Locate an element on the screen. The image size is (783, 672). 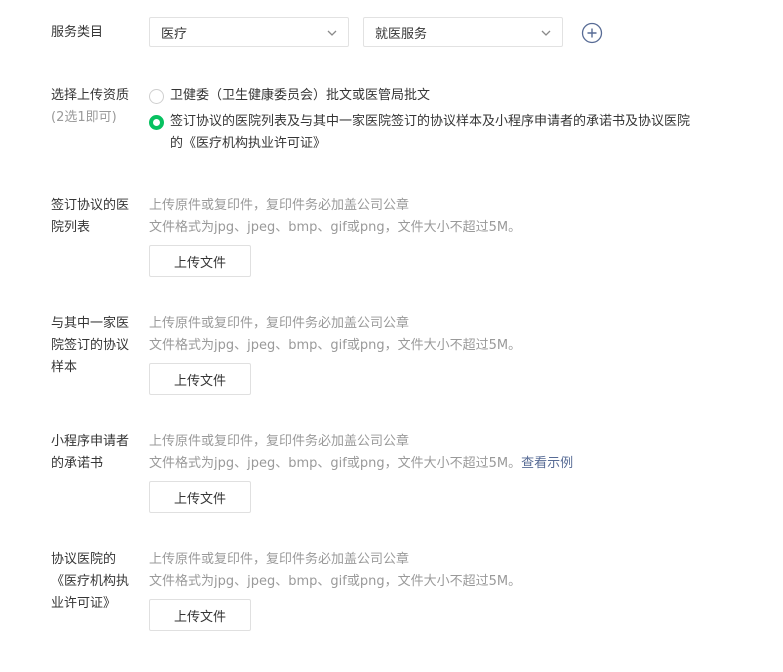
upload-label-medical-license: 协议医院的《医疗机构执业许可证》 is located at coordinates (90, 581).